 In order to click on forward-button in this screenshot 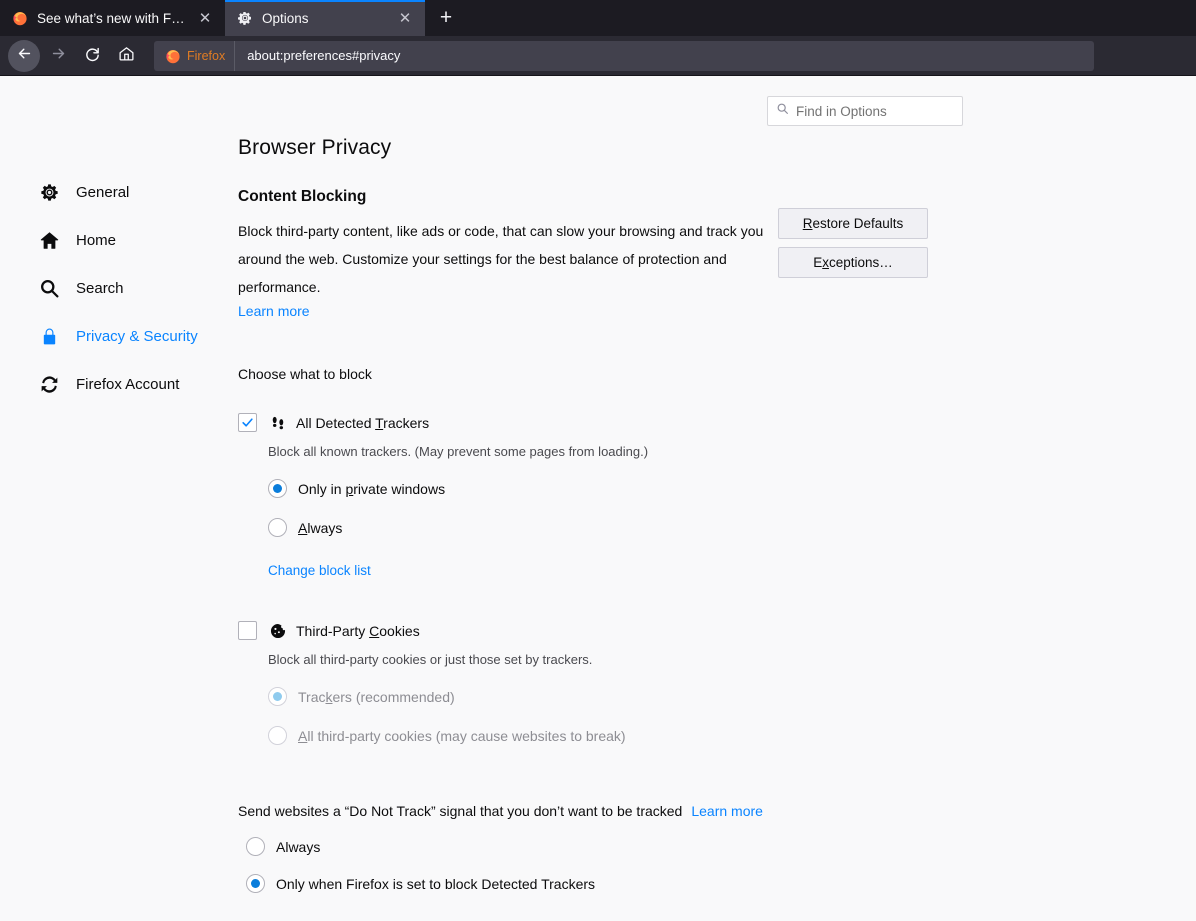, I will do `click(58, 56)`.